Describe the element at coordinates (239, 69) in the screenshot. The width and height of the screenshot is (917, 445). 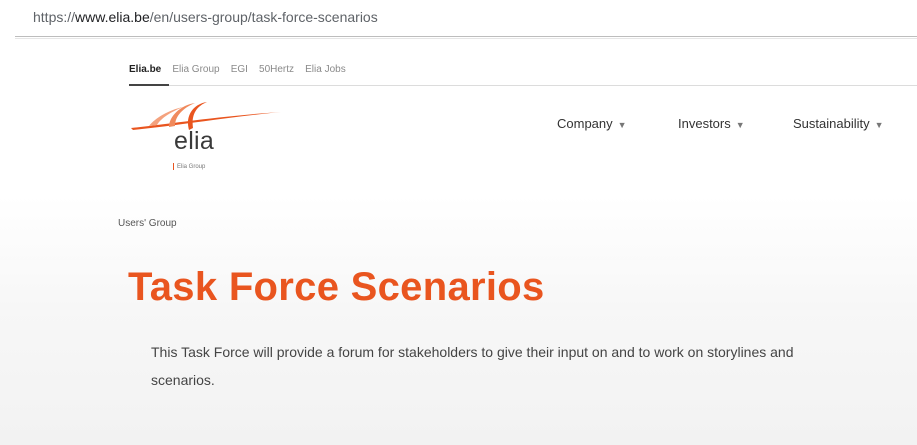
I see `site-link-egi: EGI` at that location.